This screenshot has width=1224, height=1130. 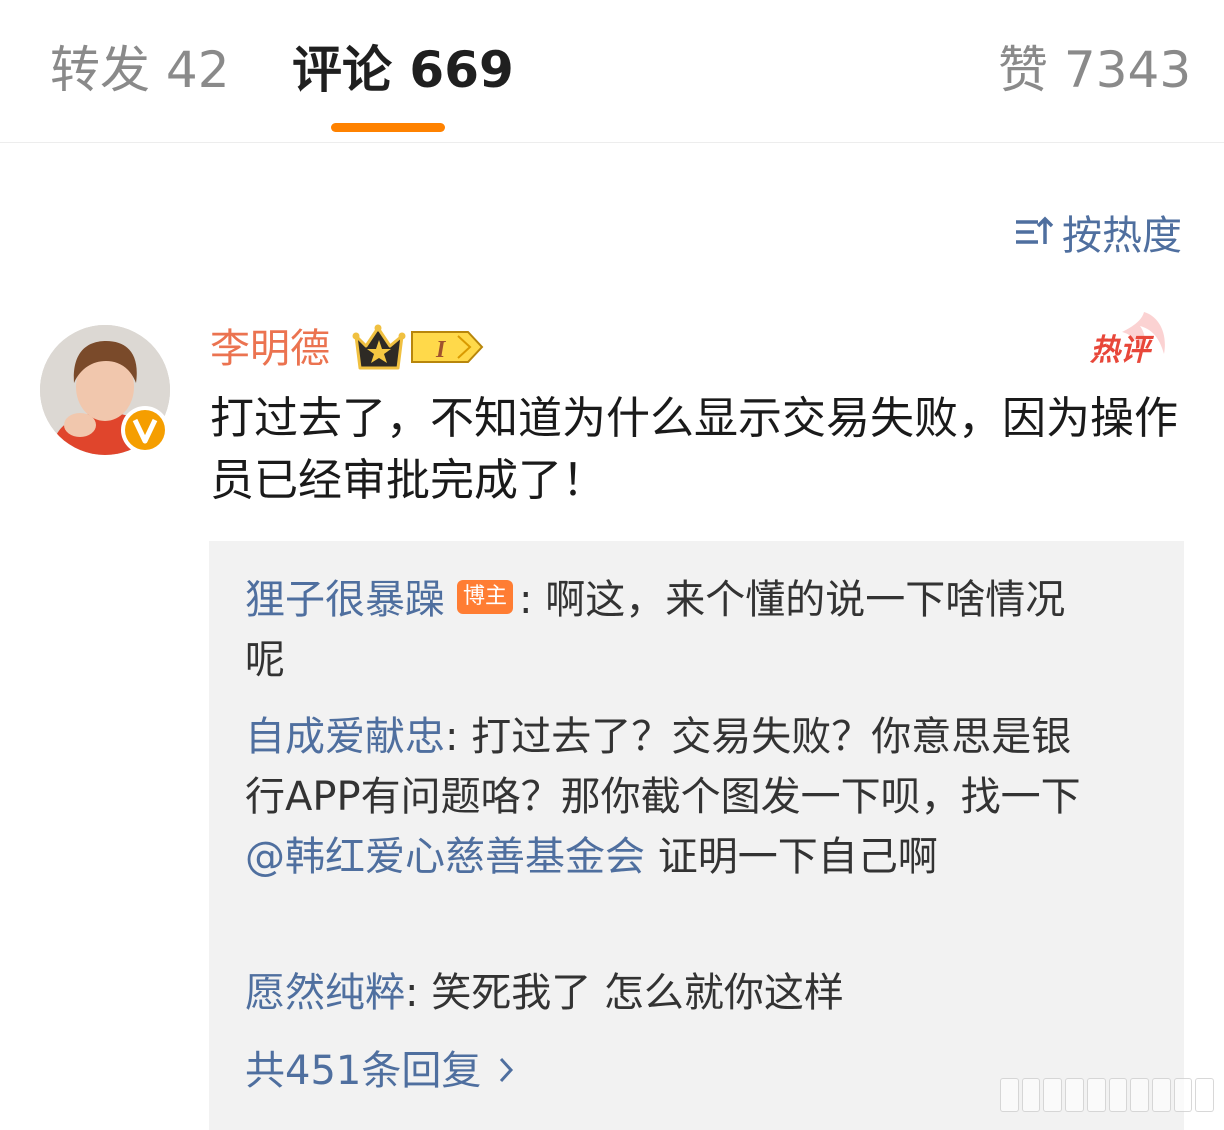 I want to click on reply-text-after: 证明一下自己啊, so click(x=791, y=857).